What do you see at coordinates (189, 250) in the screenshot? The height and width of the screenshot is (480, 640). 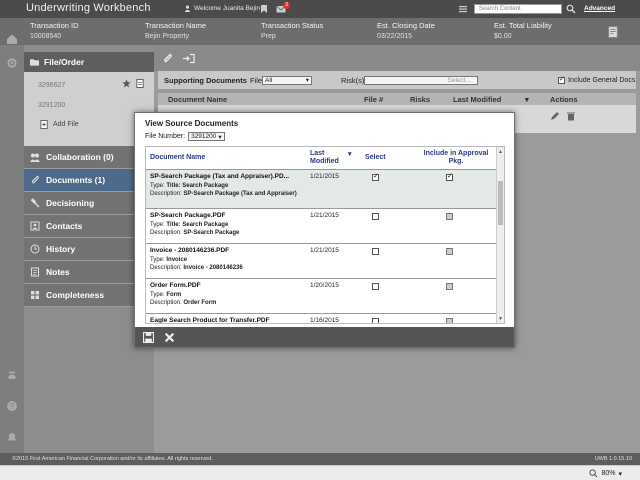 I see `document-name: Invoice - 2080146236.PDF` at bounding box center [189, 250].